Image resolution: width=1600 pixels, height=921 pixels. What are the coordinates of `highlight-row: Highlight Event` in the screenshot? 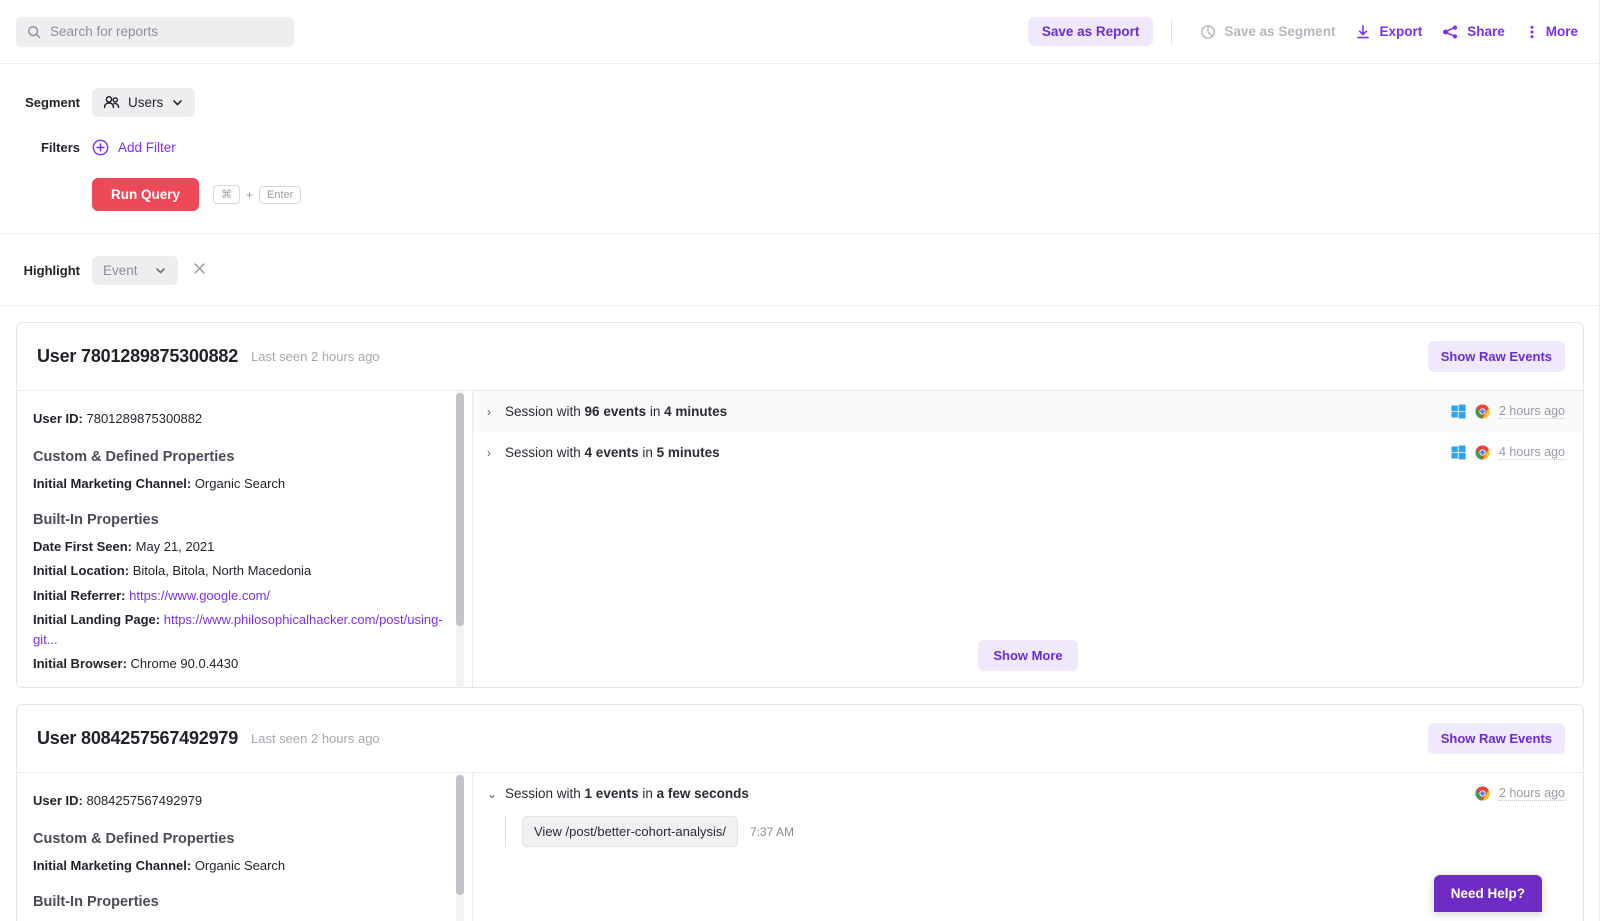 It's located at (800, 270).